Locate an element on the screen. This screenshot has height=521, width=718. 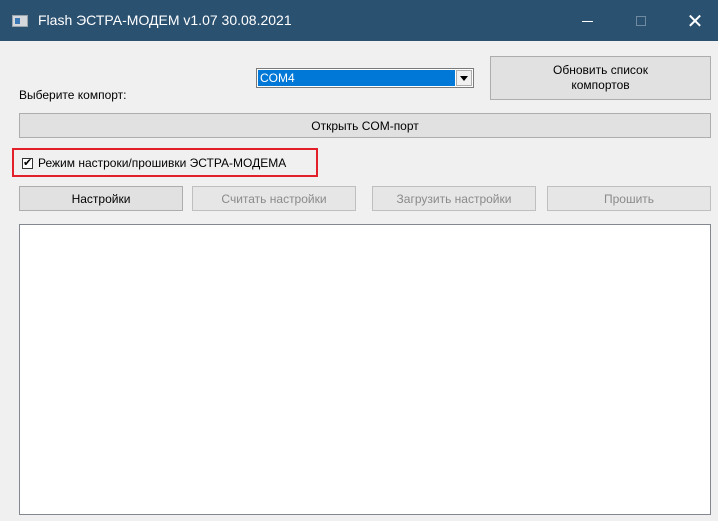
mode-checkbox-highlight: ✔ Режим настроки/прошивки ЭСТРА-МОДЕМА is located at coordinates (165, 162).